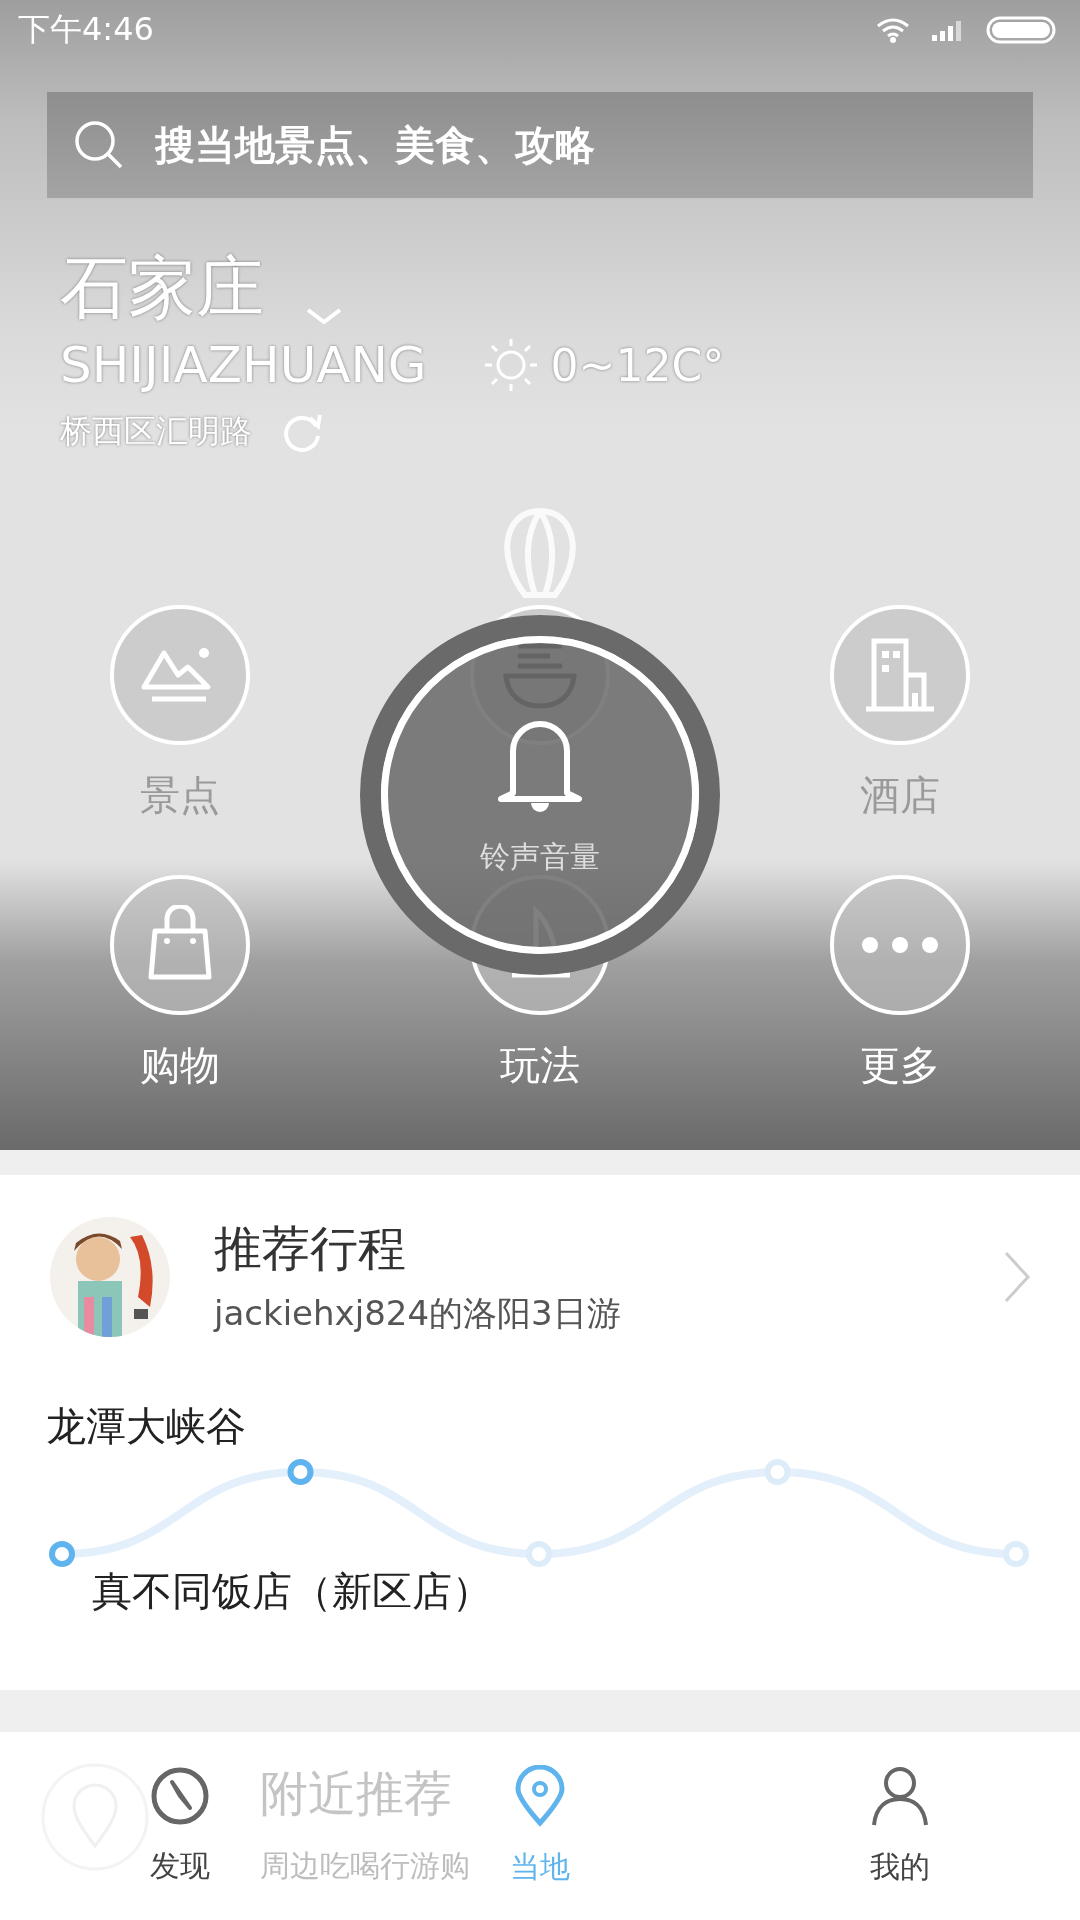  What do you see at coordinates (292, 1591) in the screenshot?
I see `route-end: 真不同饭店（新区店）` at bounding box center [292, 1591].